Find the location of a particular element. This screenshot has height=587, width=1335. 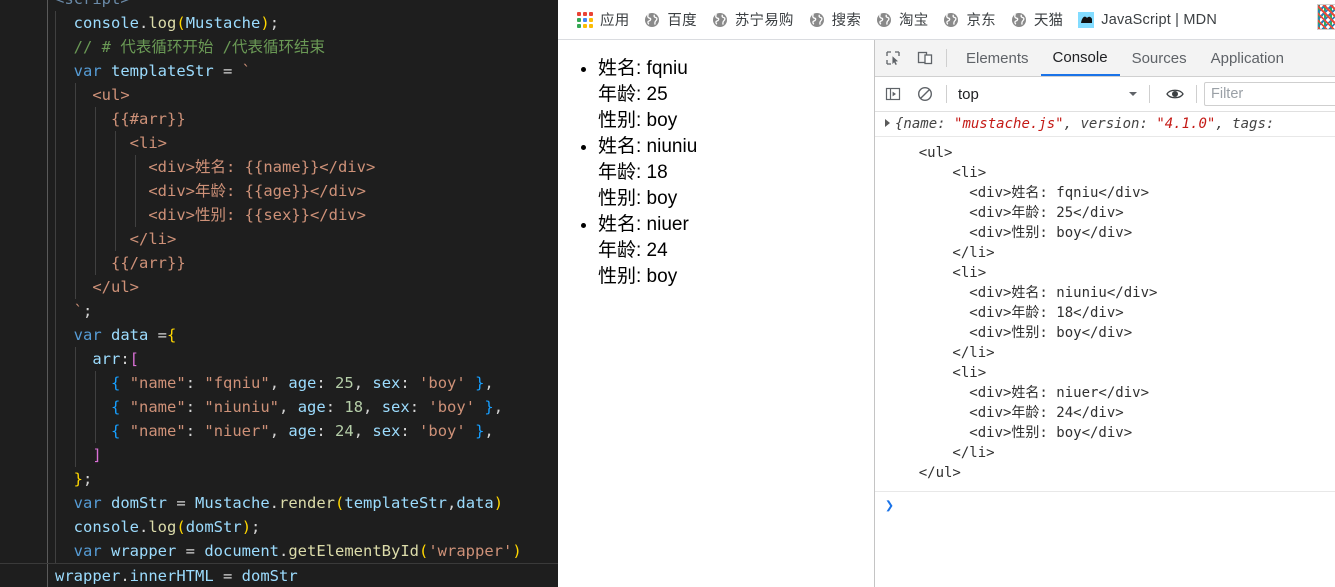

code-line: <script> is located at coordinates (279, 5).